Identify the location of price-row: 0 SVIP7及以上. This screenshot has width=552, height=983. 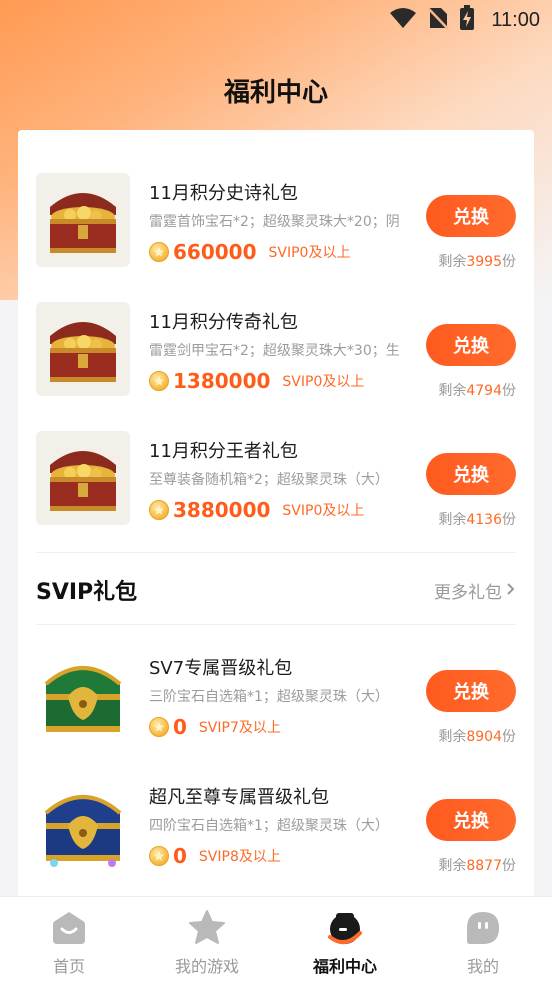
(215, 727).